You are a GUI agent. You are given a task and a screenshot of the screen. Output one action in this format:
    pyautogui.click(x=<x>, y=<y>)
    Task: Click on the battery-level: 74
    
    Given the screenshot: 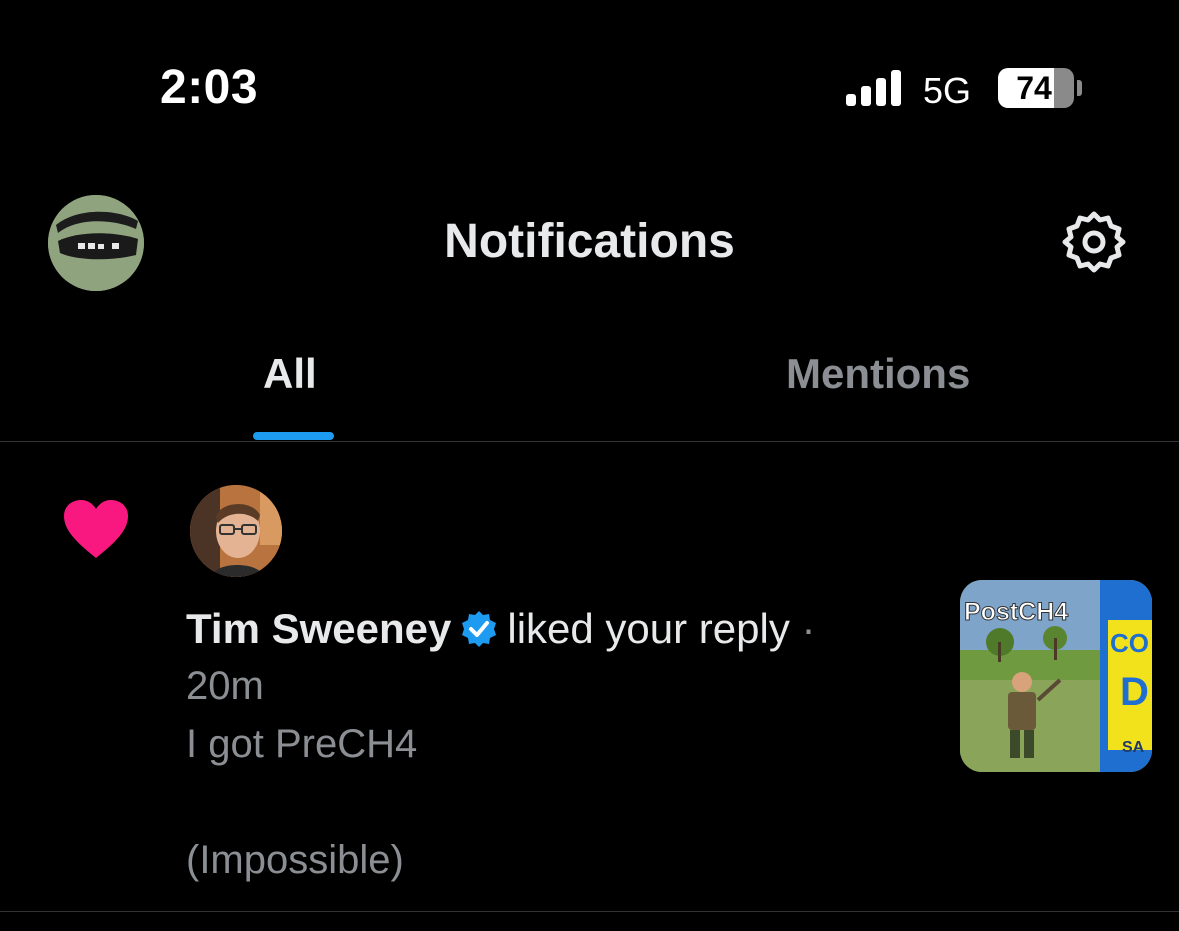 What is the action you would take?
    pyautogui.click(x=1034, y=88)
    